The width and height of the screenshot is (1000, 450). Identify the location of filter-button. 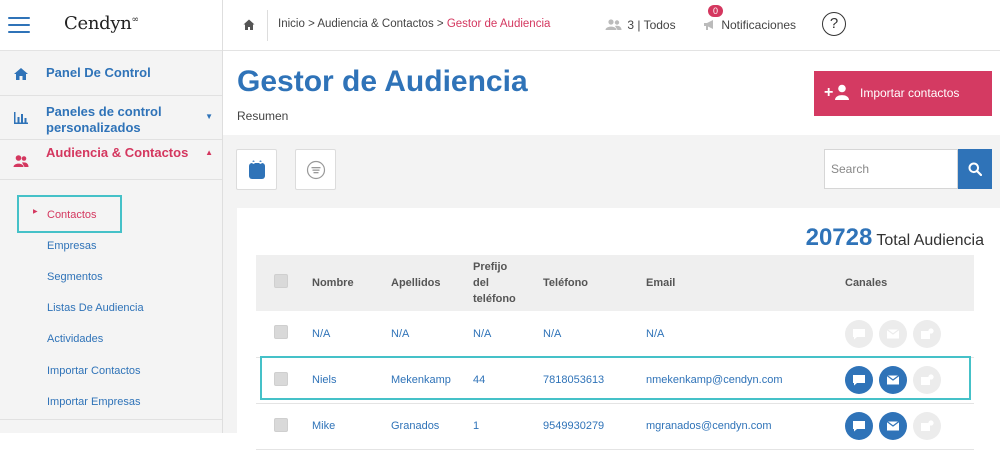
(315, 169).